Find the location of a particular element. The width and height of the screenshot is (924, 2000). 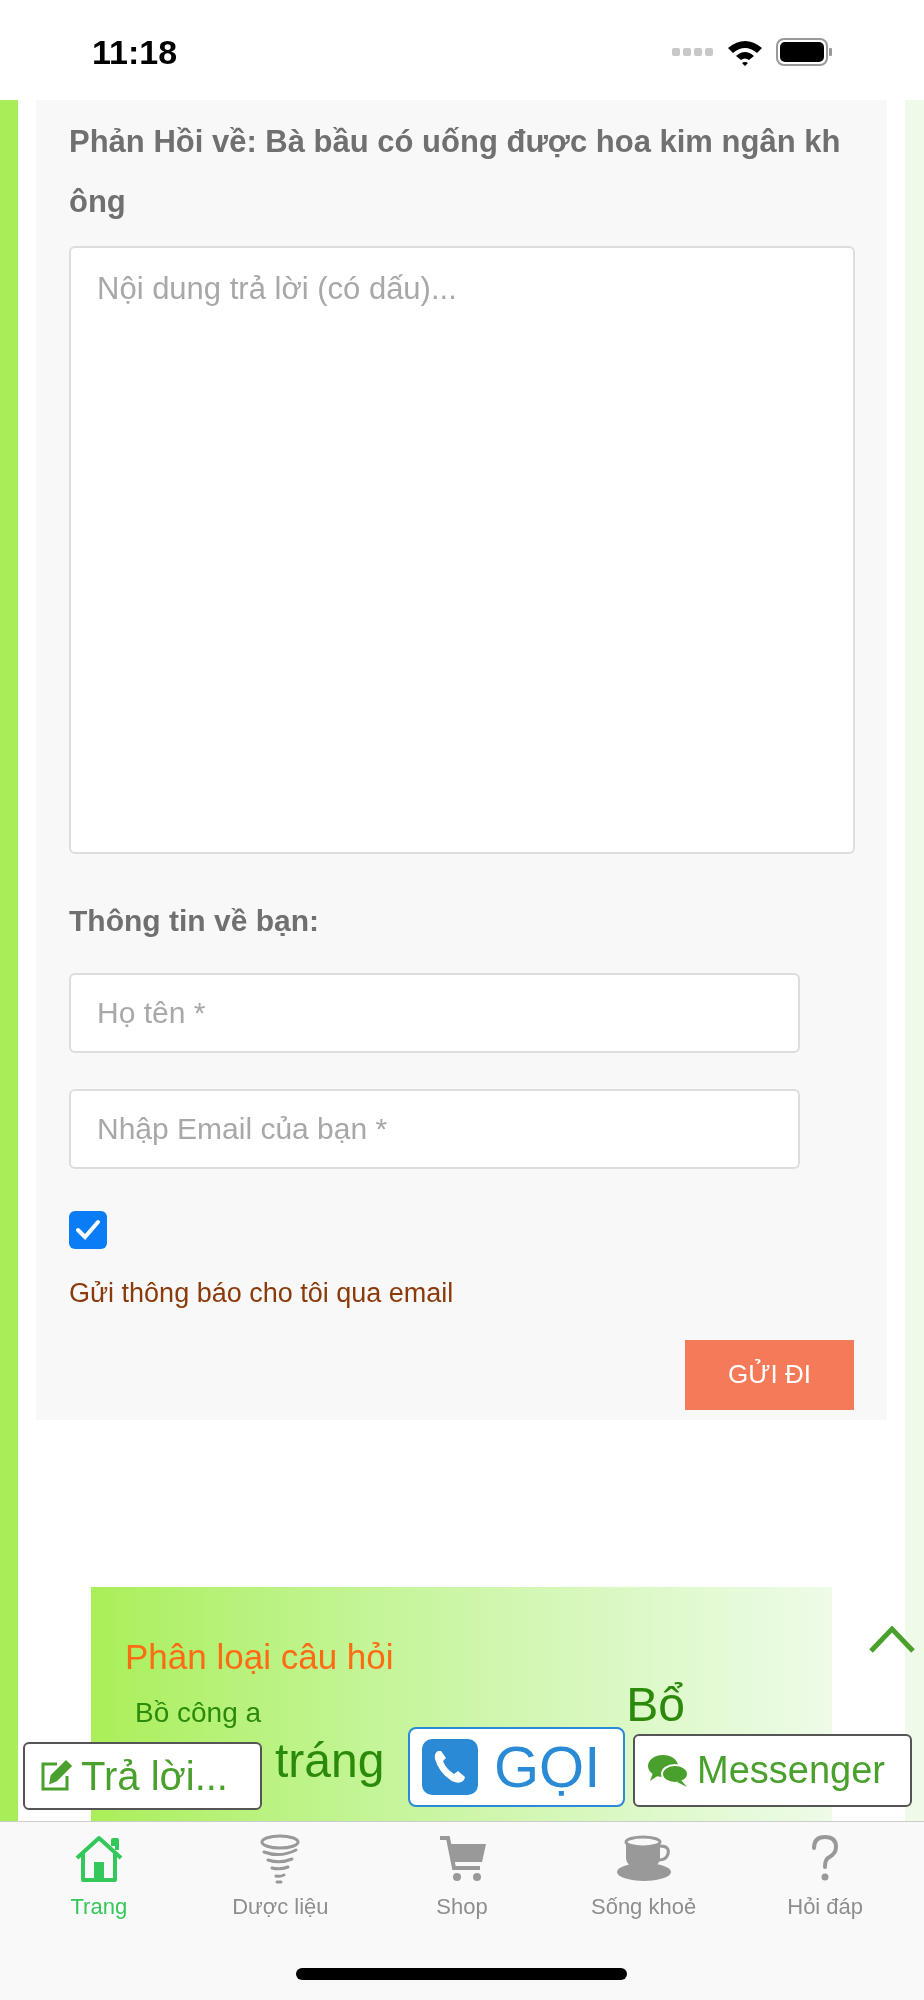

categories-title: Phân loại câu hỏi is located at coordinates (260, 1656).